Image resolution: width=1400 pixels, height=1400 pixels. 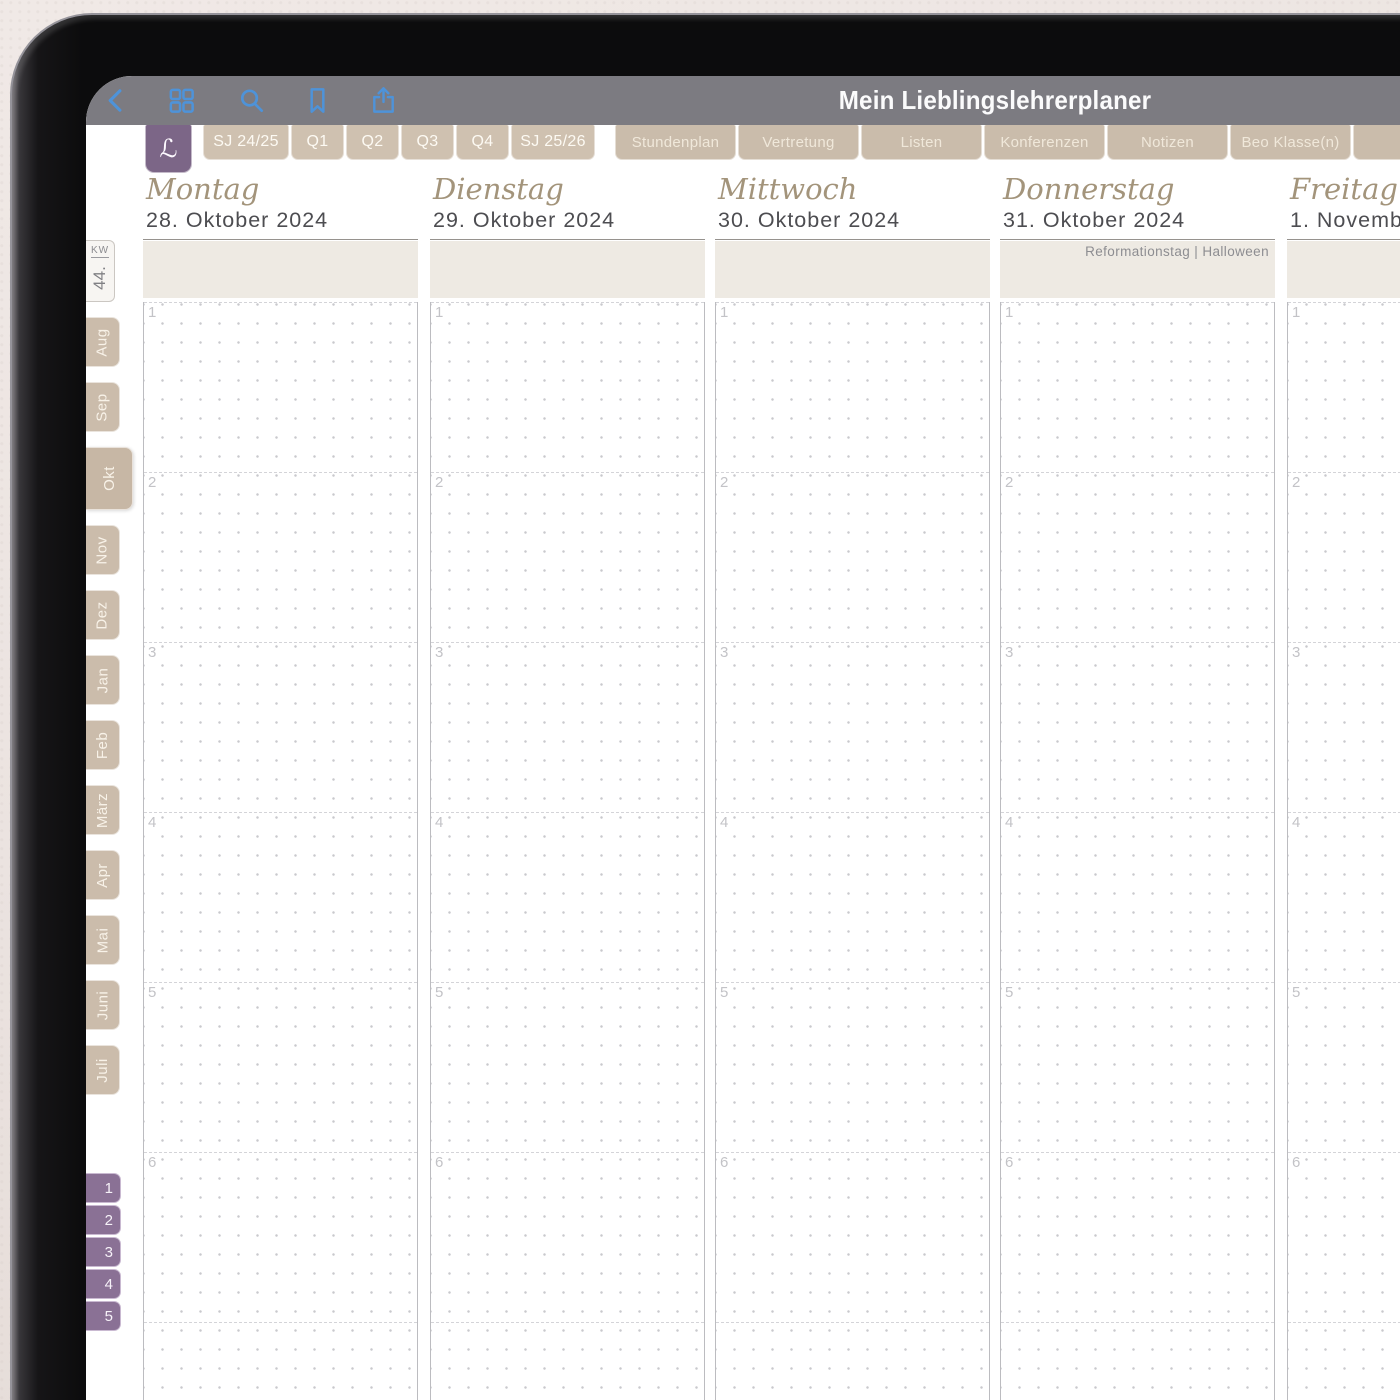 I want to click on bookmark-icon, so click(x=317, y=100).